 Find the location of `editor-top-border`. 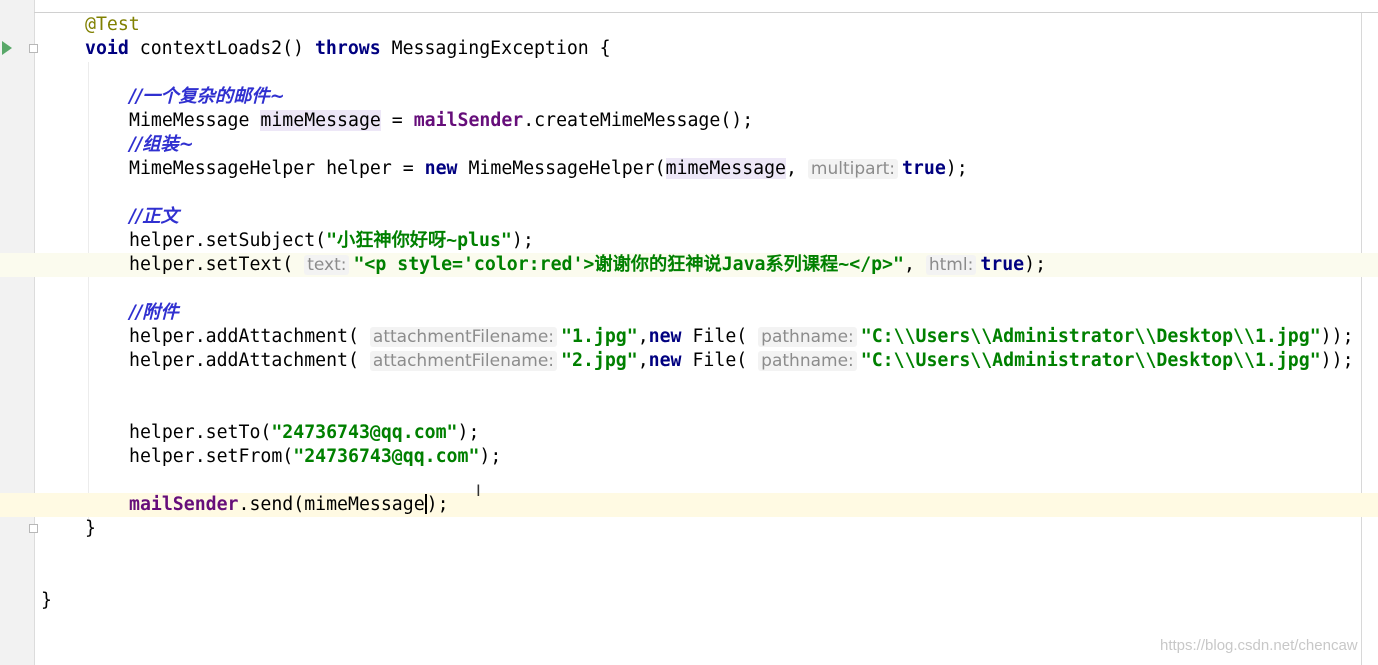

editor-top-border is located at coordinates (706, 12).